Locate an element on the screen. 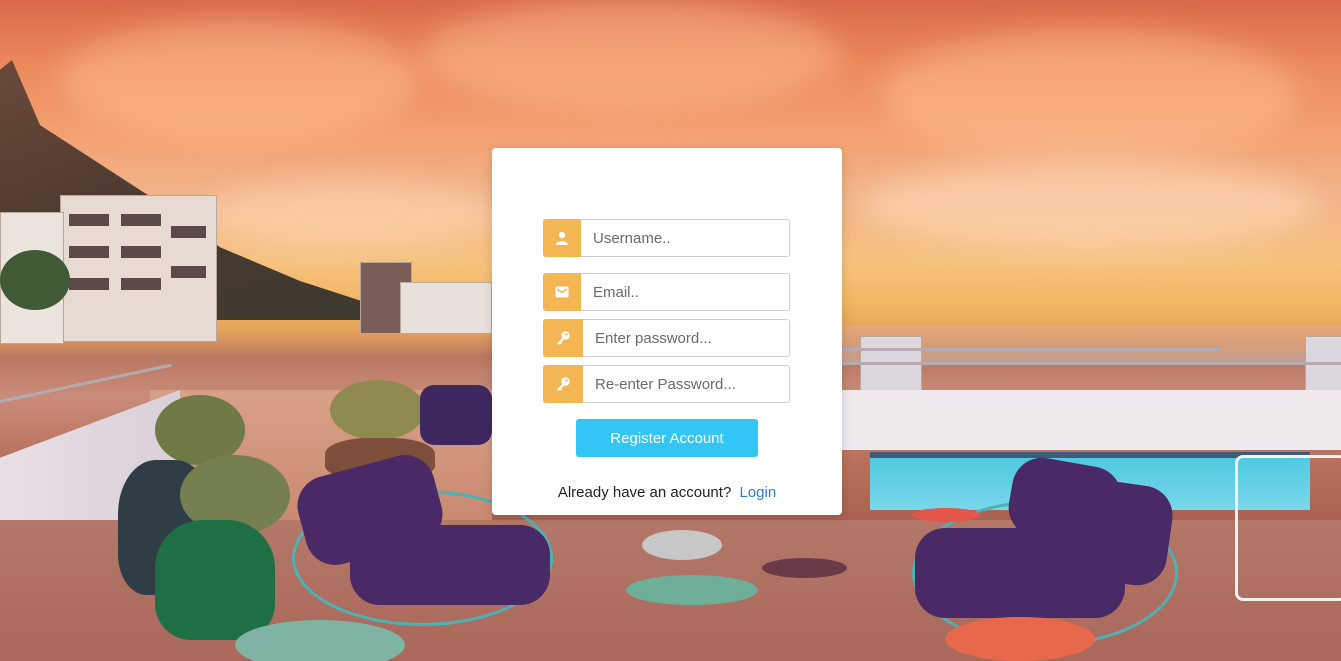  repassword-input is located at coordinates (686, 384).